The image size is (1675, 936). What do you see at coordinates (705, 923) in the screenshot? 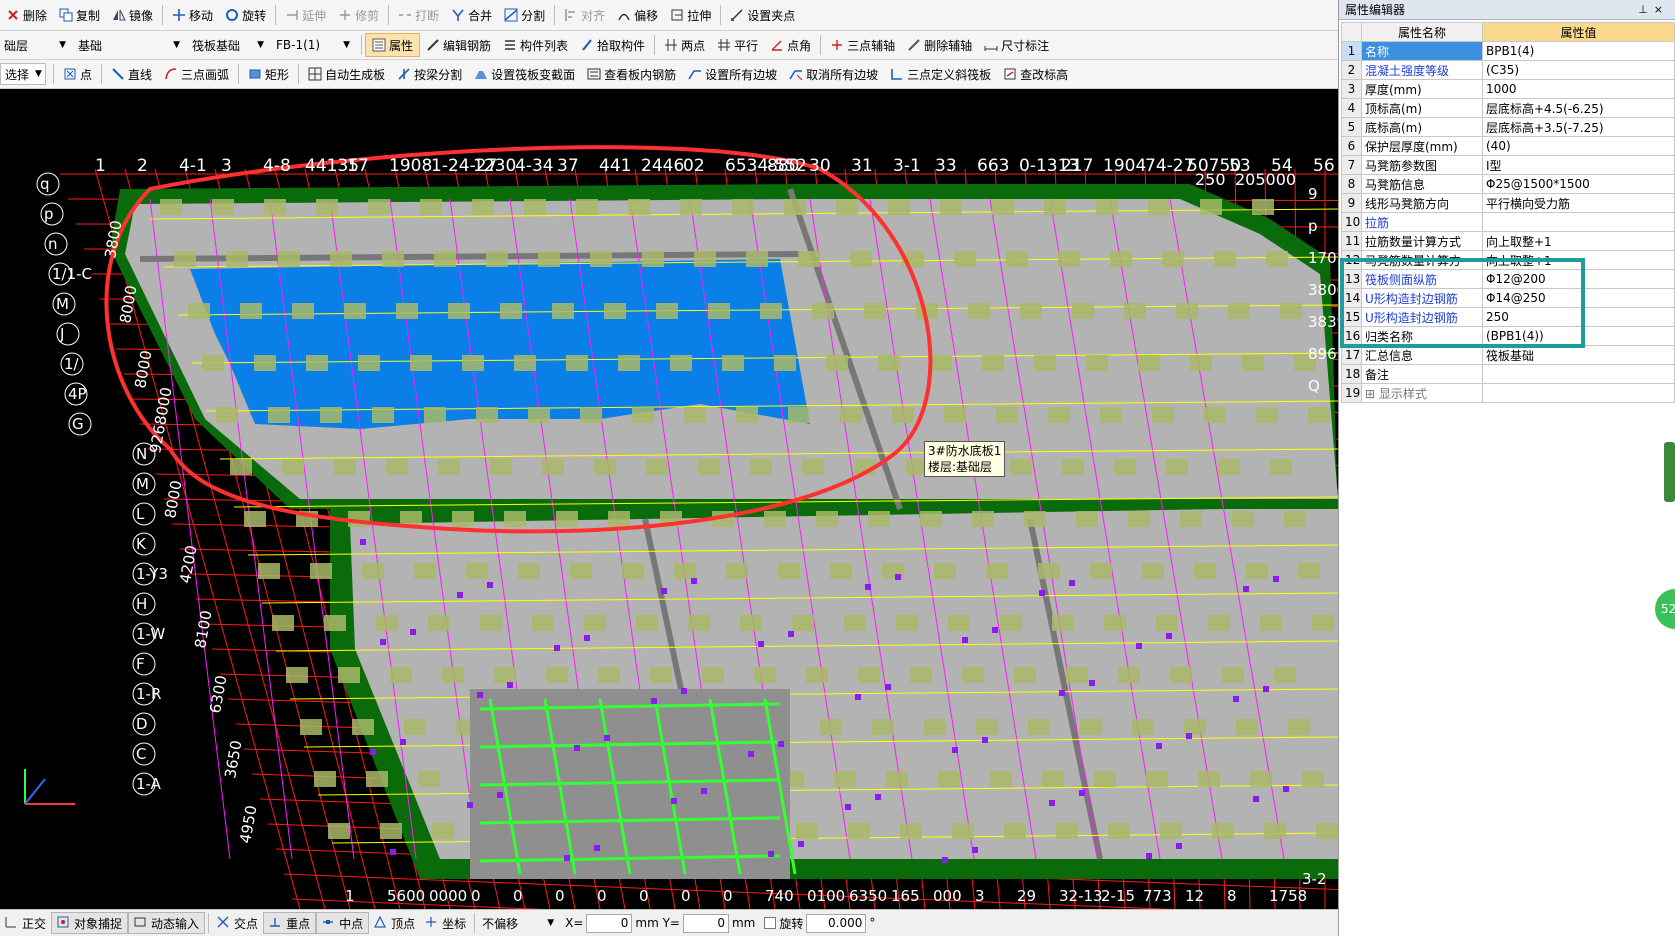
I see `y-input: 0` at bounding box center [705, 923].